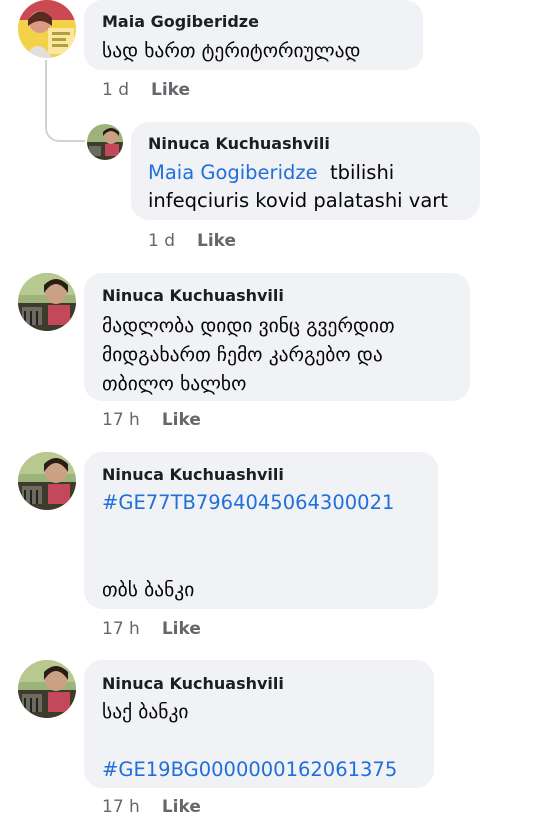 The image size is (540, 817). Describe the element at coordinates (47, 29) in the screenshot. I see `avatar-maia` at that location.